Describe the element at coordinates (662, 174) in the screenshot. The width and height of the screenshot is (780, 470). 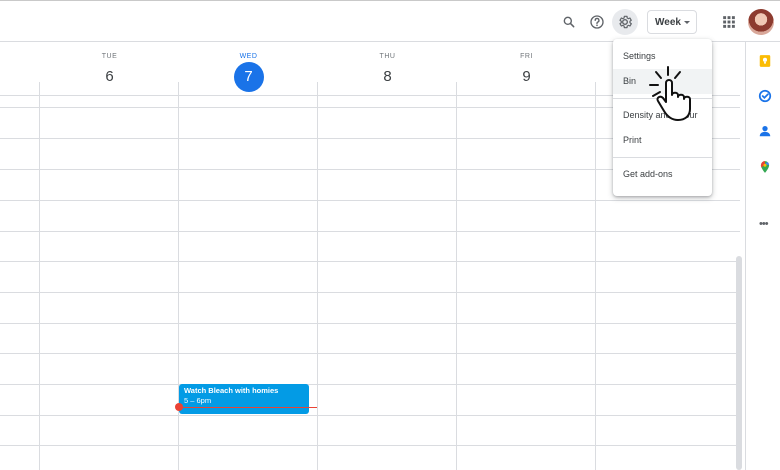
I see `menu-item-get-add-ons: Get add-ons` at that location.